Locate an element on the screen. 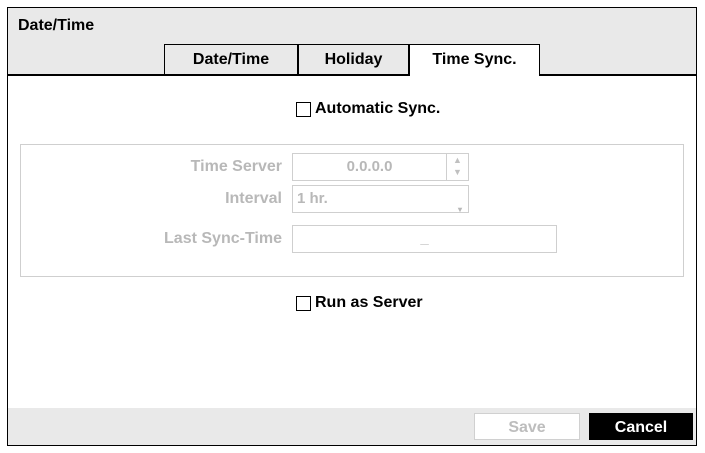  run-as-server-label: Run as Server is located at coordinates (369, 302).